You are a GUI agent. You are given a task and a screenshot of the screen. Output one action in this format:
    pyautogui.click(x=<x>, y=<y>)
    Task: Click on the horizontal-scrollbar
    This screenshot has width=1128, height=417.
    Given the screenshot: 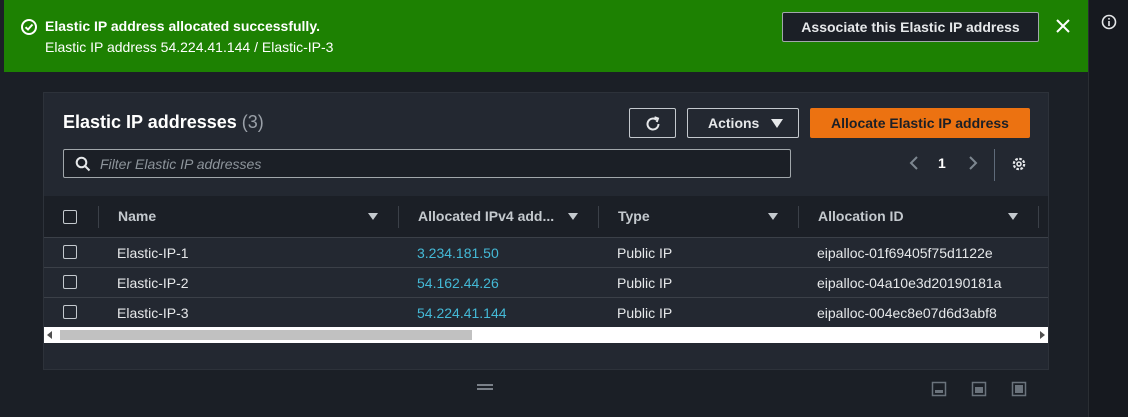 What is the action you would take?
    pyautogui.click(x=546, y=335)
    